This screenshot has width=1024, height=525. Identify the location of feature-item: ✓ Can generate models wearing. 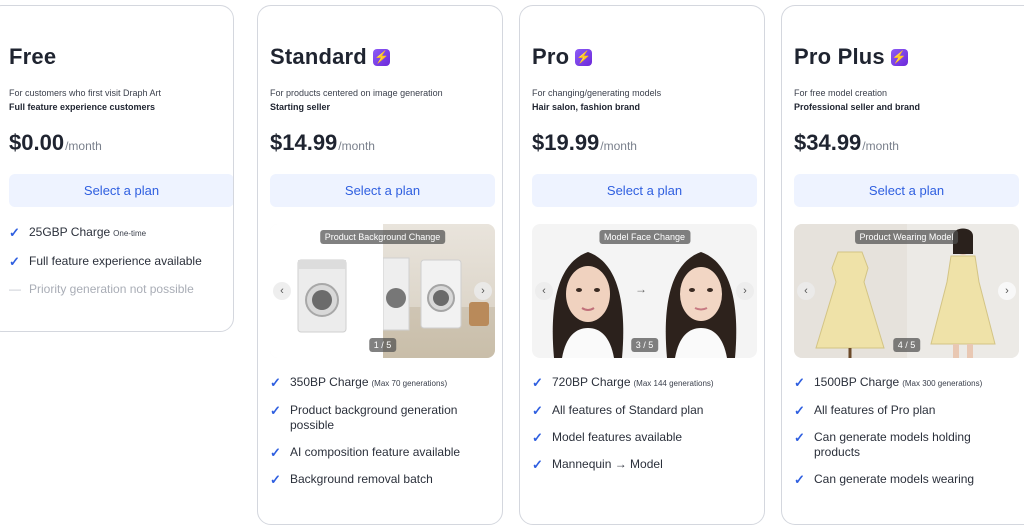
(906, 479).